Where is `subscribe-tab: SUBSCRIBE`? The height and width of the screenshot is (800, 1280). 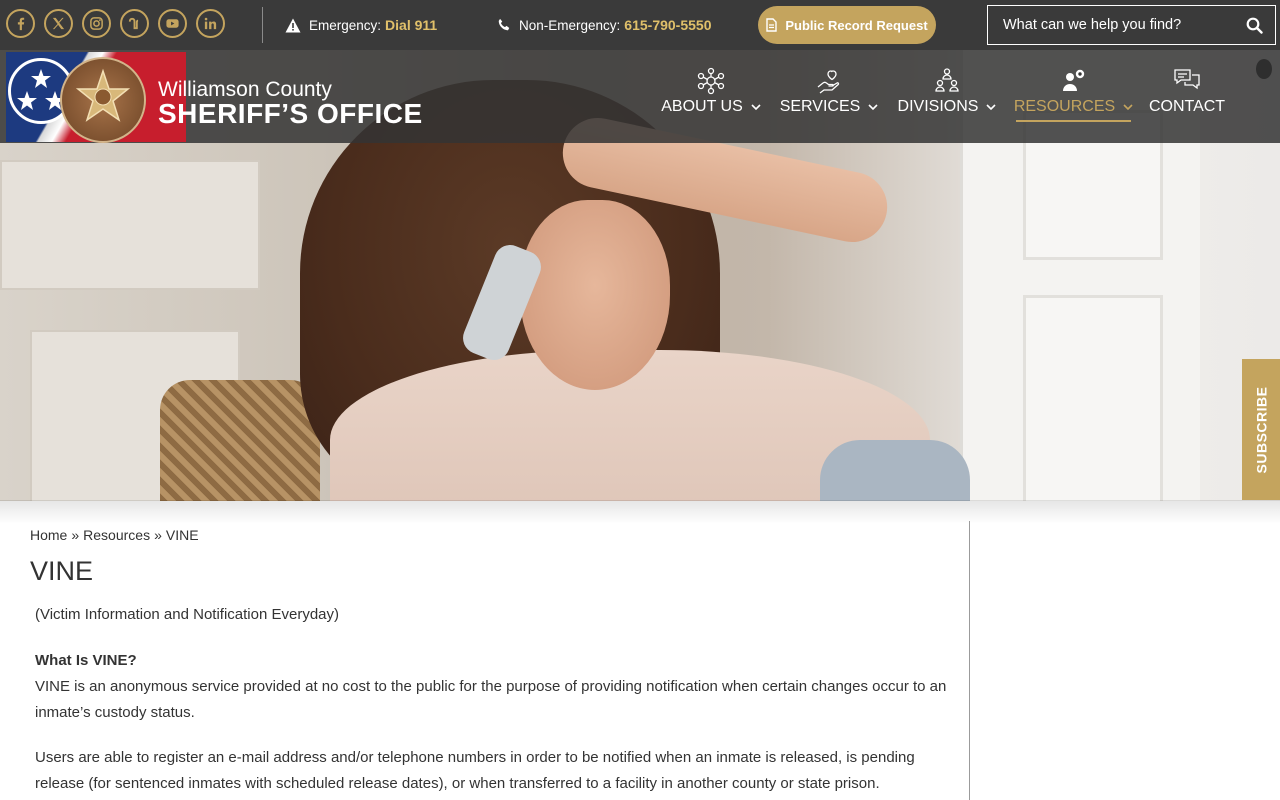
subscribe-tab: SUBSCRIBE is located at coordinates (1261, 429).